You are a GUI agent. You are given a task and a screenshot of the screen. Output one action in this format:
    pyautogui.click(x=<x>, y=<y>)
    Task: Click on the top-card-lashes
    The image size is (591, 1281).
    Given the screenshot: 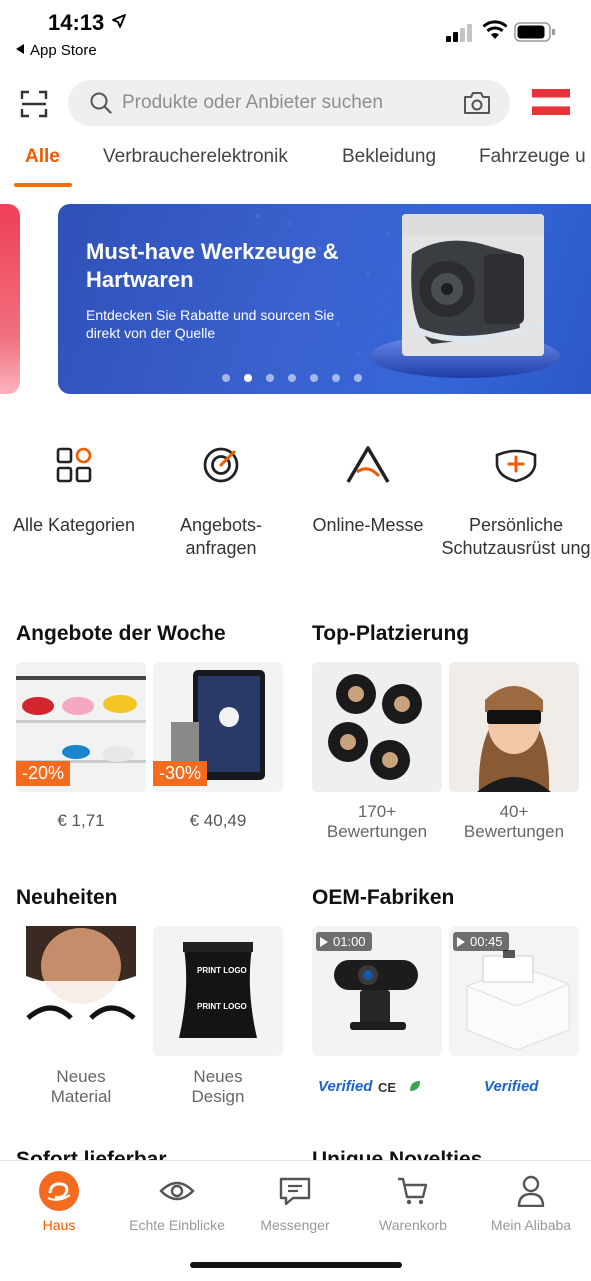 What is the action you would take?
    pyautogui.click(x=377, y=727)
    